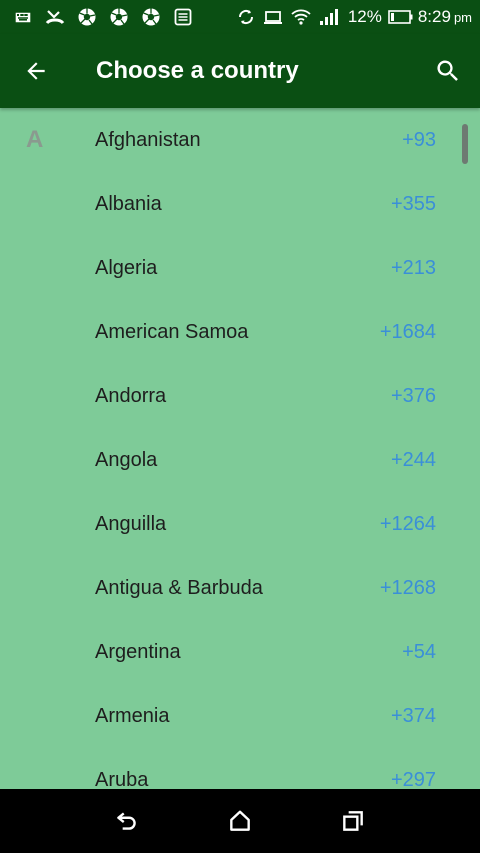 Image resolution: width=480 pixels, height=853 pixels. I want to click on navigation-bar, so click(240, 821).